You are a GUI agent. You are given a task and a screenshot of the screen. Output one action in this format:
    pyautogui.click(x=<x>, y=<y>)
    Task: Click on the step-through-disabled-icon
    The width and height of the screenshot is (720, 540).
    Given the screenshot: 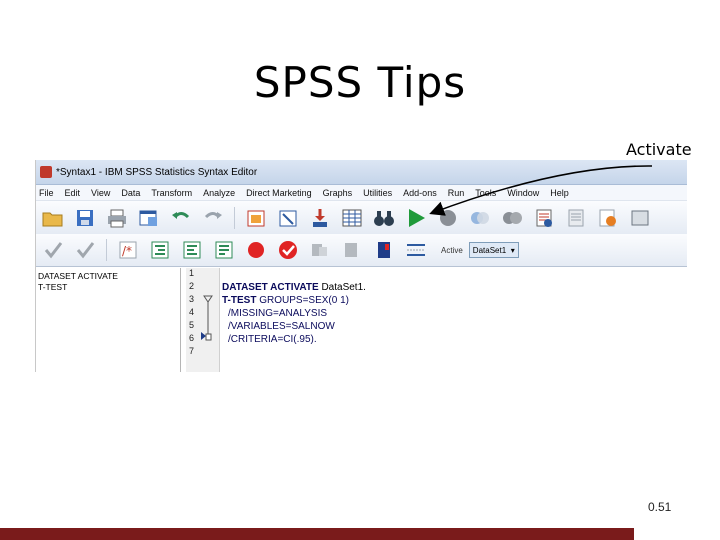 What is the action you would take?
    pyautogui.click(x=352, y=250)
    